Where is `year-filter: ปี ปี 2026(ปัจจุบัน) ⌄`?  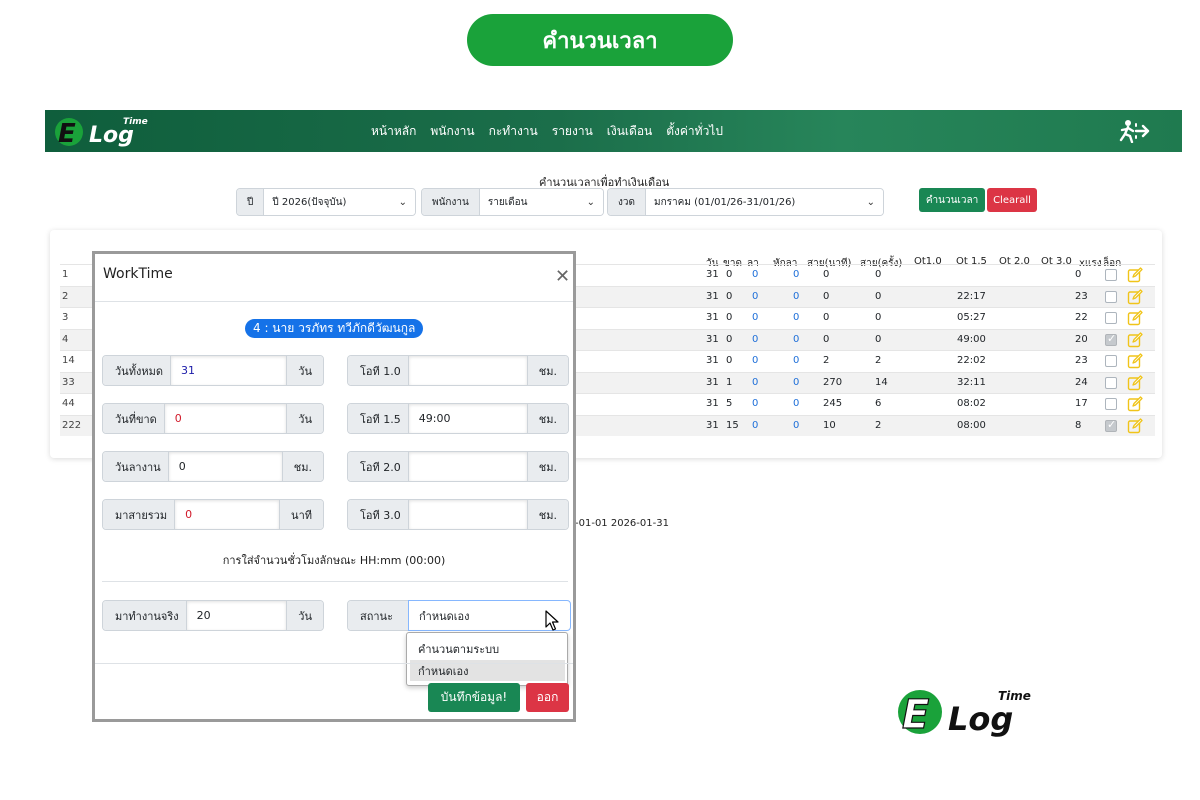 year-filter: ปี ปี 2026(ปัจจุบัน) ⌄ is located at coordinates (326, 202).